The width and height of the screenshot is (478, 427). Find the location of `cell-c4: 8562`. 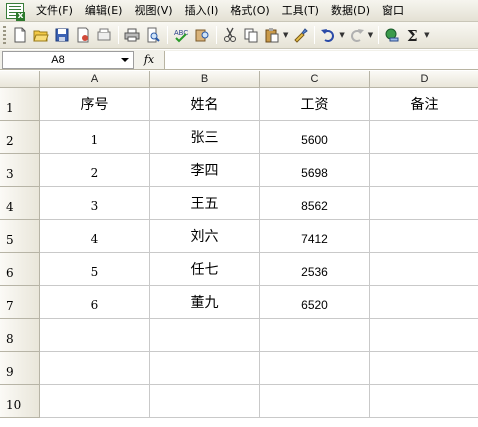

cell-c4: 8562 is located at coordinates (315, 203).